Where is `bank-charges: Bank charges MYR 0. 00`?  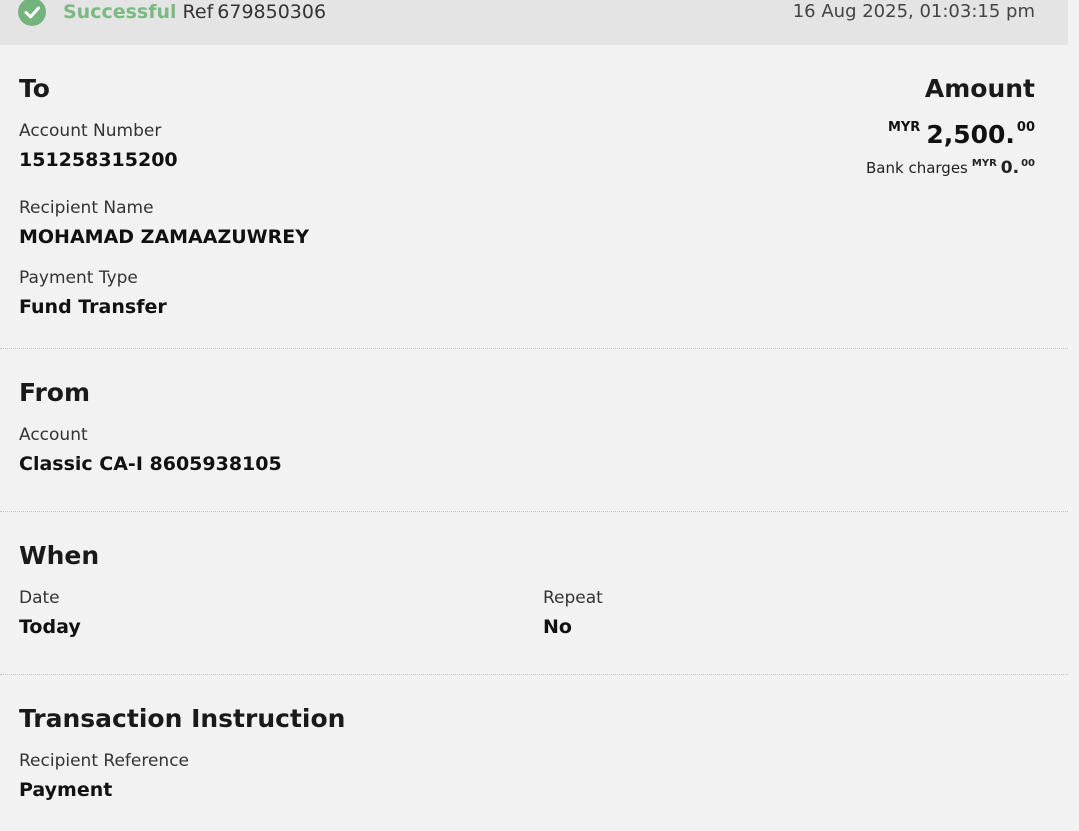
bank-charges: Bank charges MYR 0. 00 is located at coordinates (950, 168).